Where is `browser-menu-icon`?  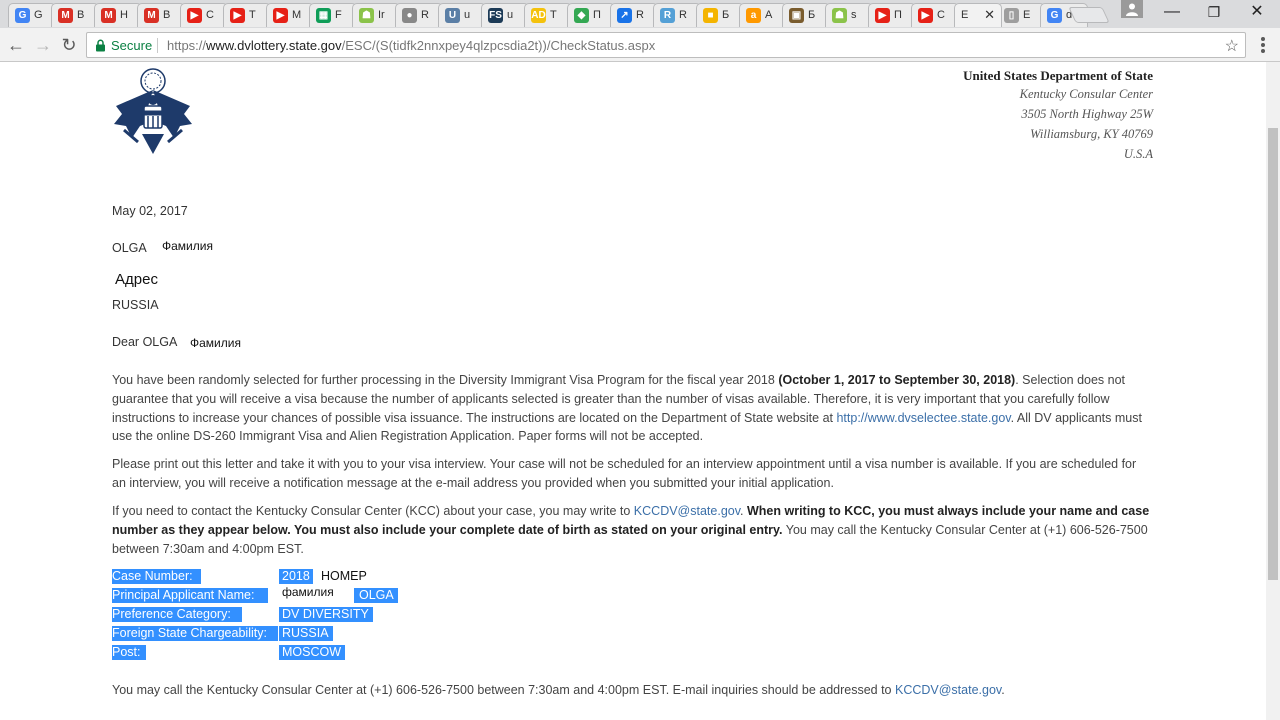 browser-menu-icon is located at coordinates (1263, 45).